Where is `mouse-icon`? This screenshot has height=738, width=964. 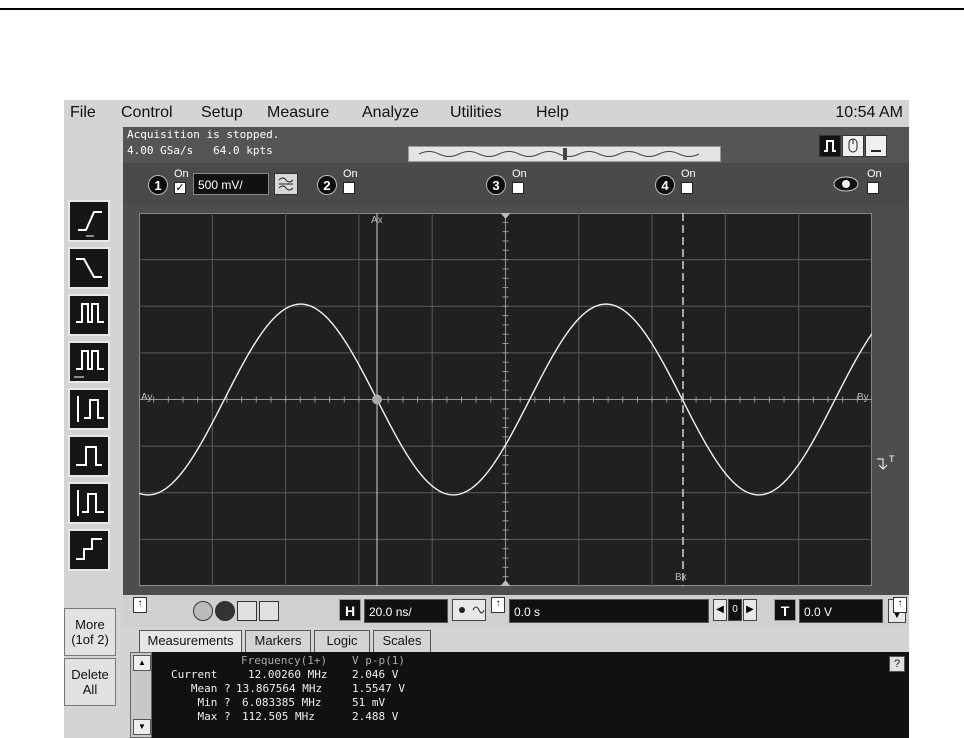 mouse-icon is located at coordinates (853, 145).